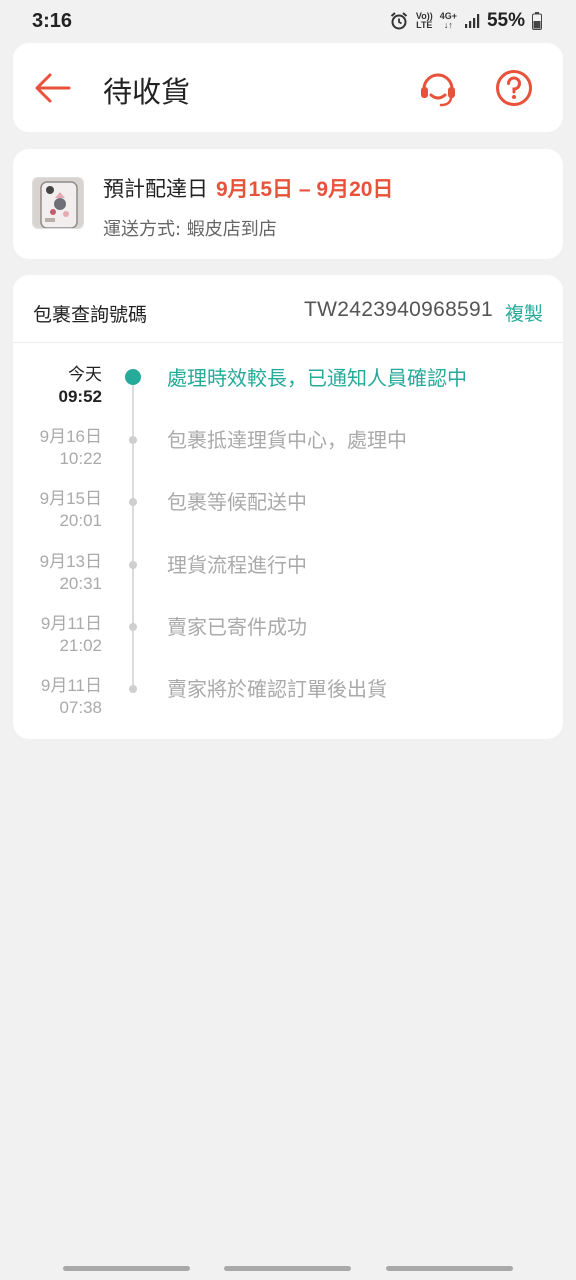  I want to click on status-icons: Vo)) LTE 4G+ ↓↑ 55%, so click(465, 21).